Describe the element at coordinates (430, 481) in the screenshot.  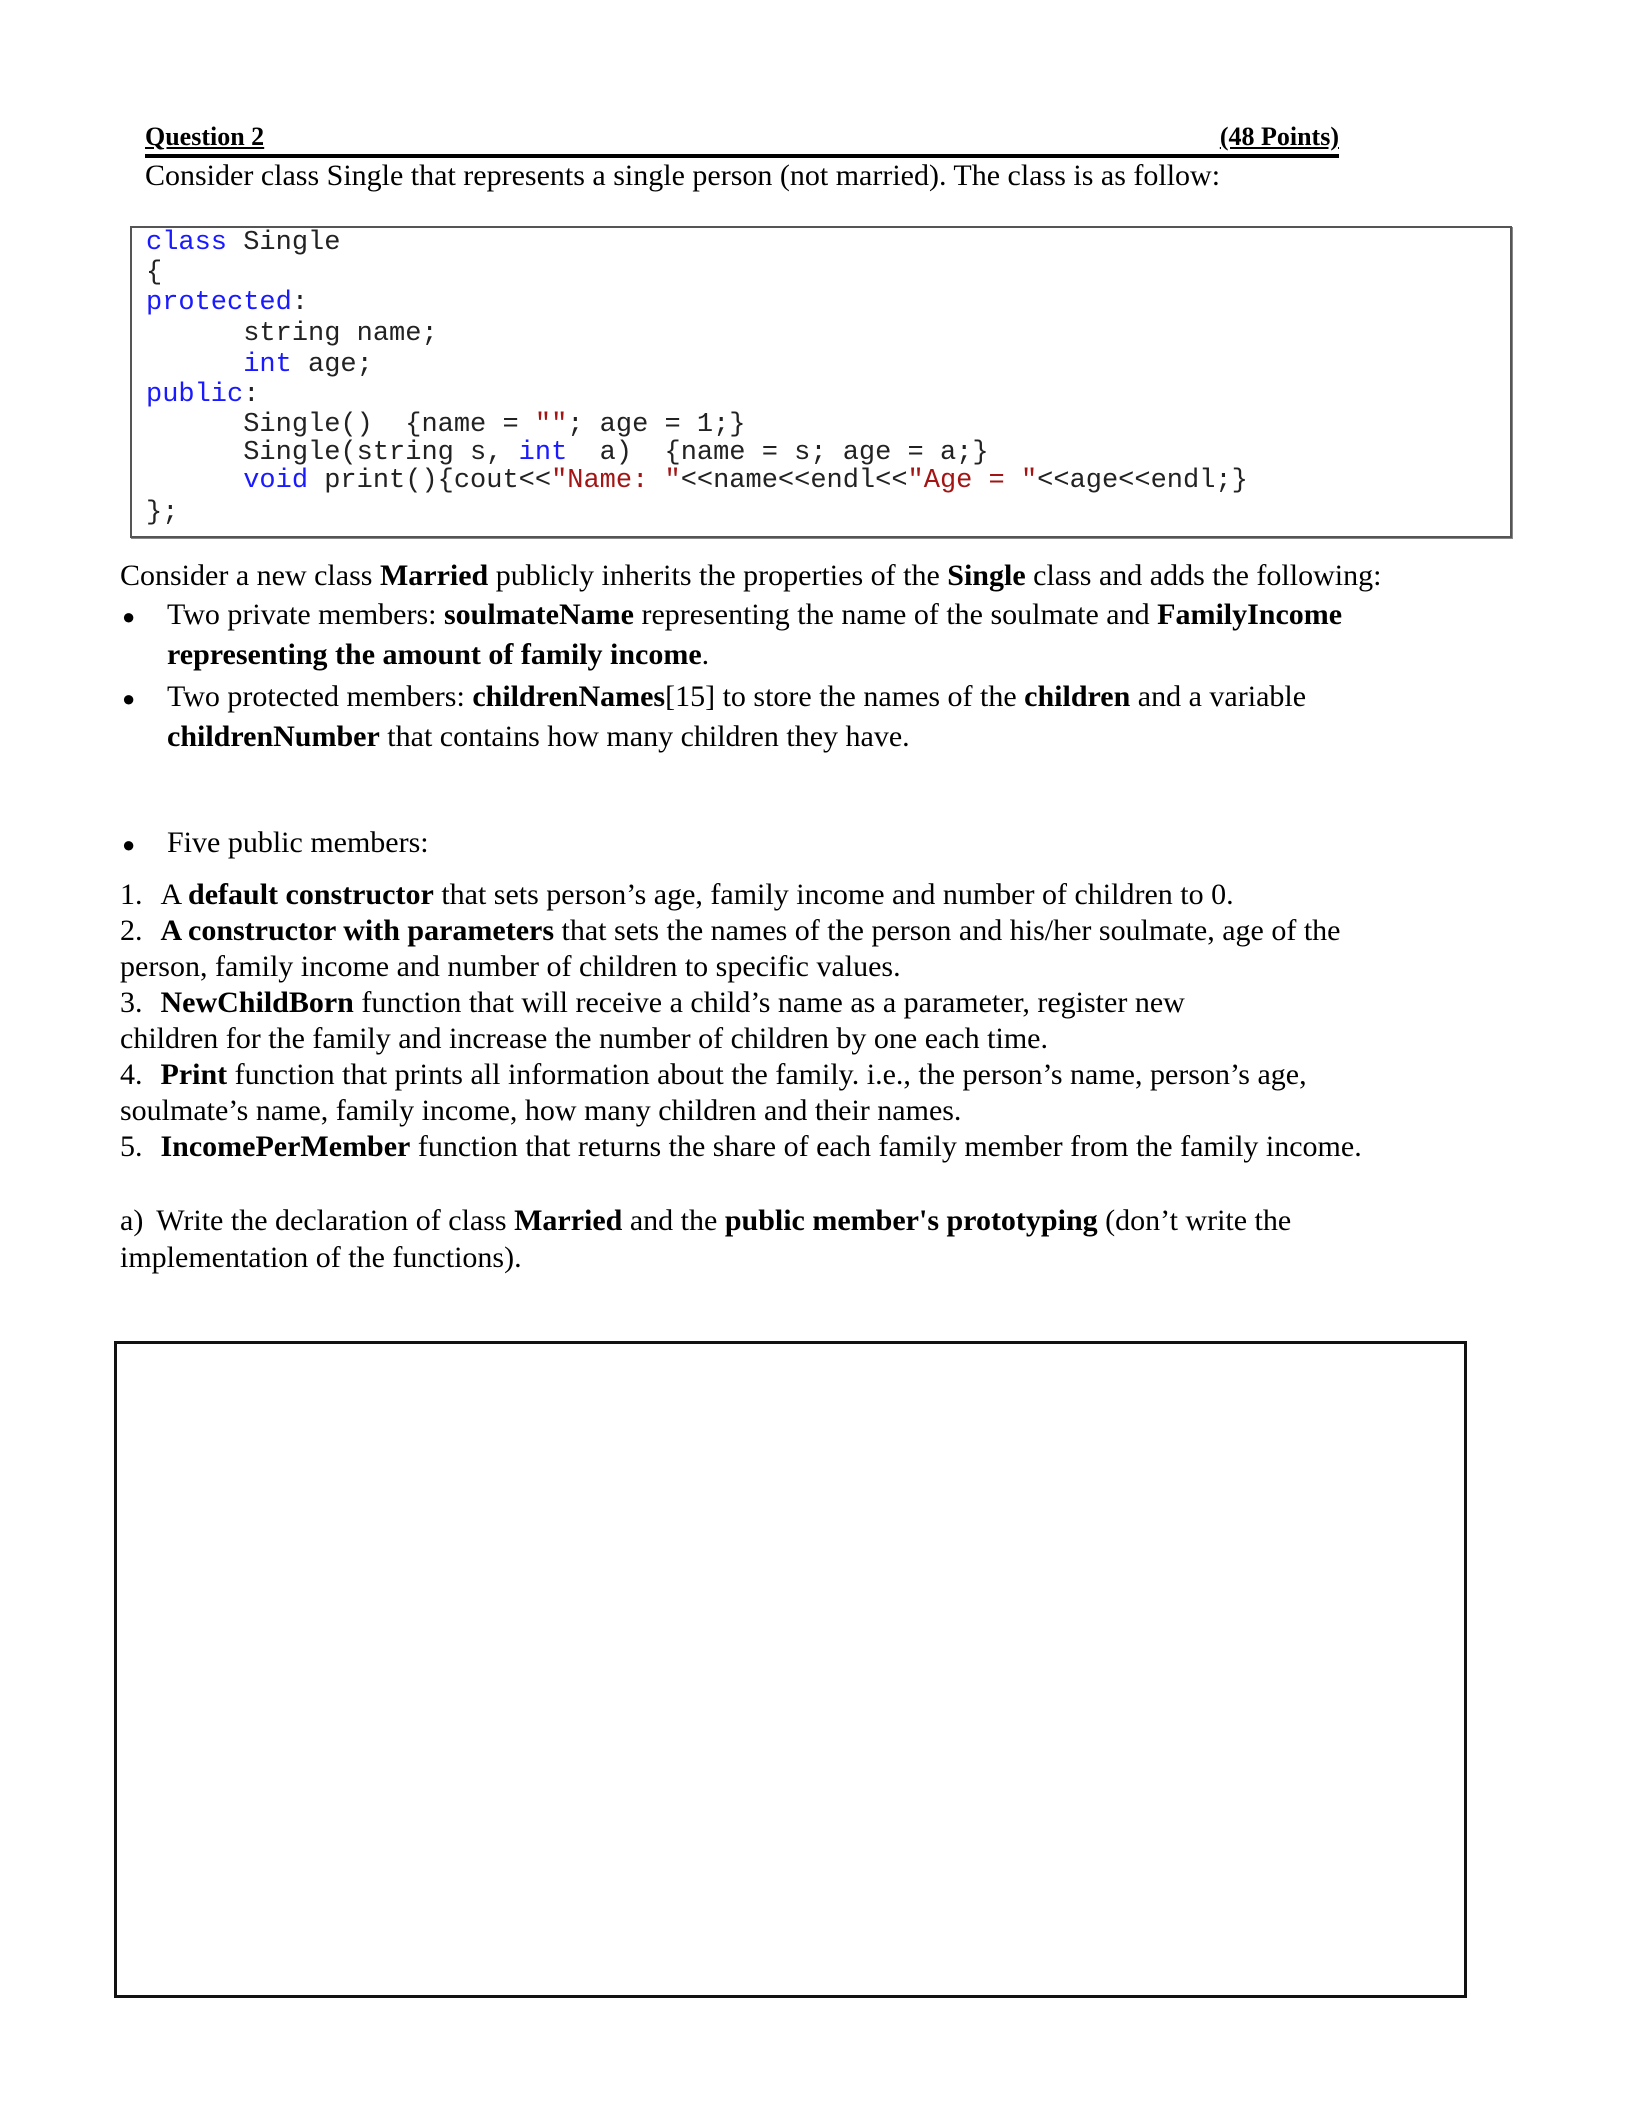
I see `code-text: print(){cout<<` at that location.